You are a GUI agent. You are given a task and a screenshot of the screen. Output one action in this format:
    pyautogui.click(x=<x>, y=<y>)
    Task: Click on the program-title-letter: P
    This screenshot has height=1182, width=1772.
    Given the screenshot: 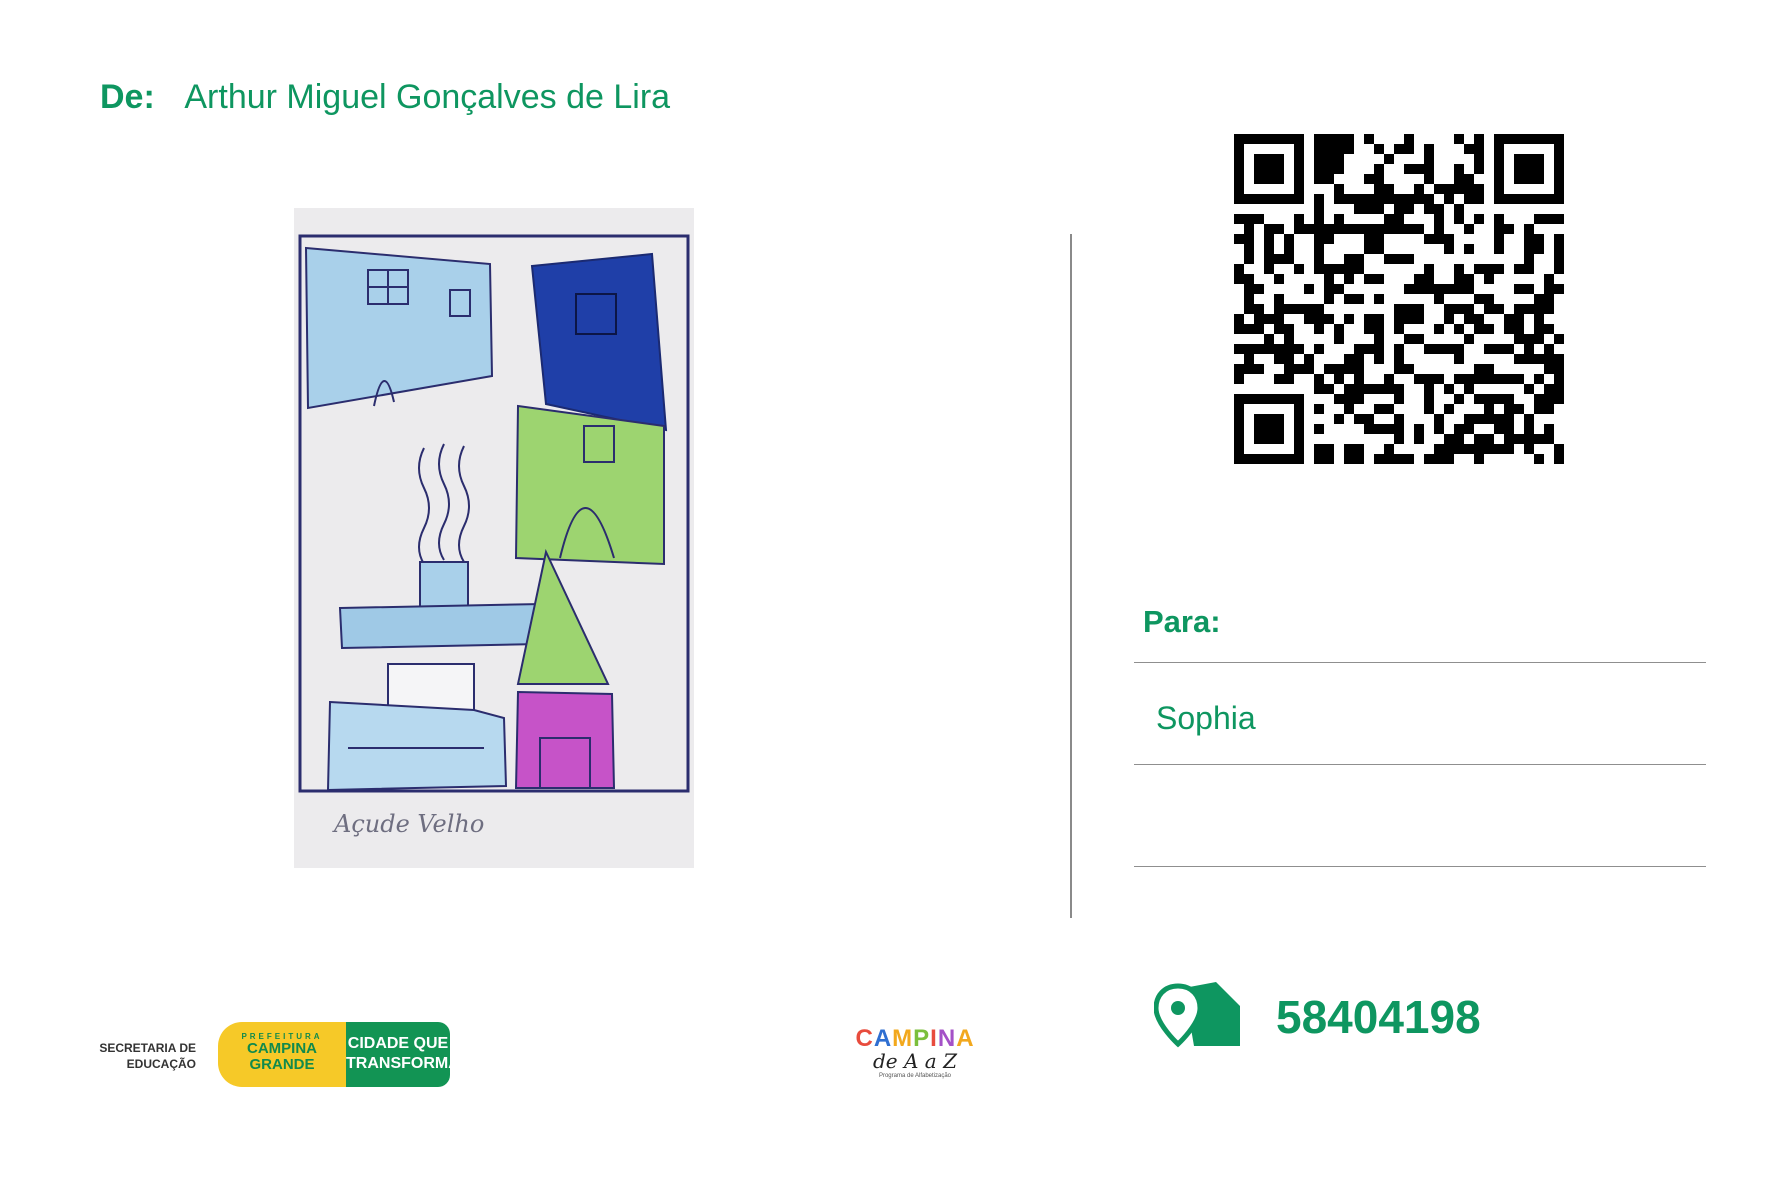 What is the action you would take?
    pyautogui.click(x=922, y=1038)
    